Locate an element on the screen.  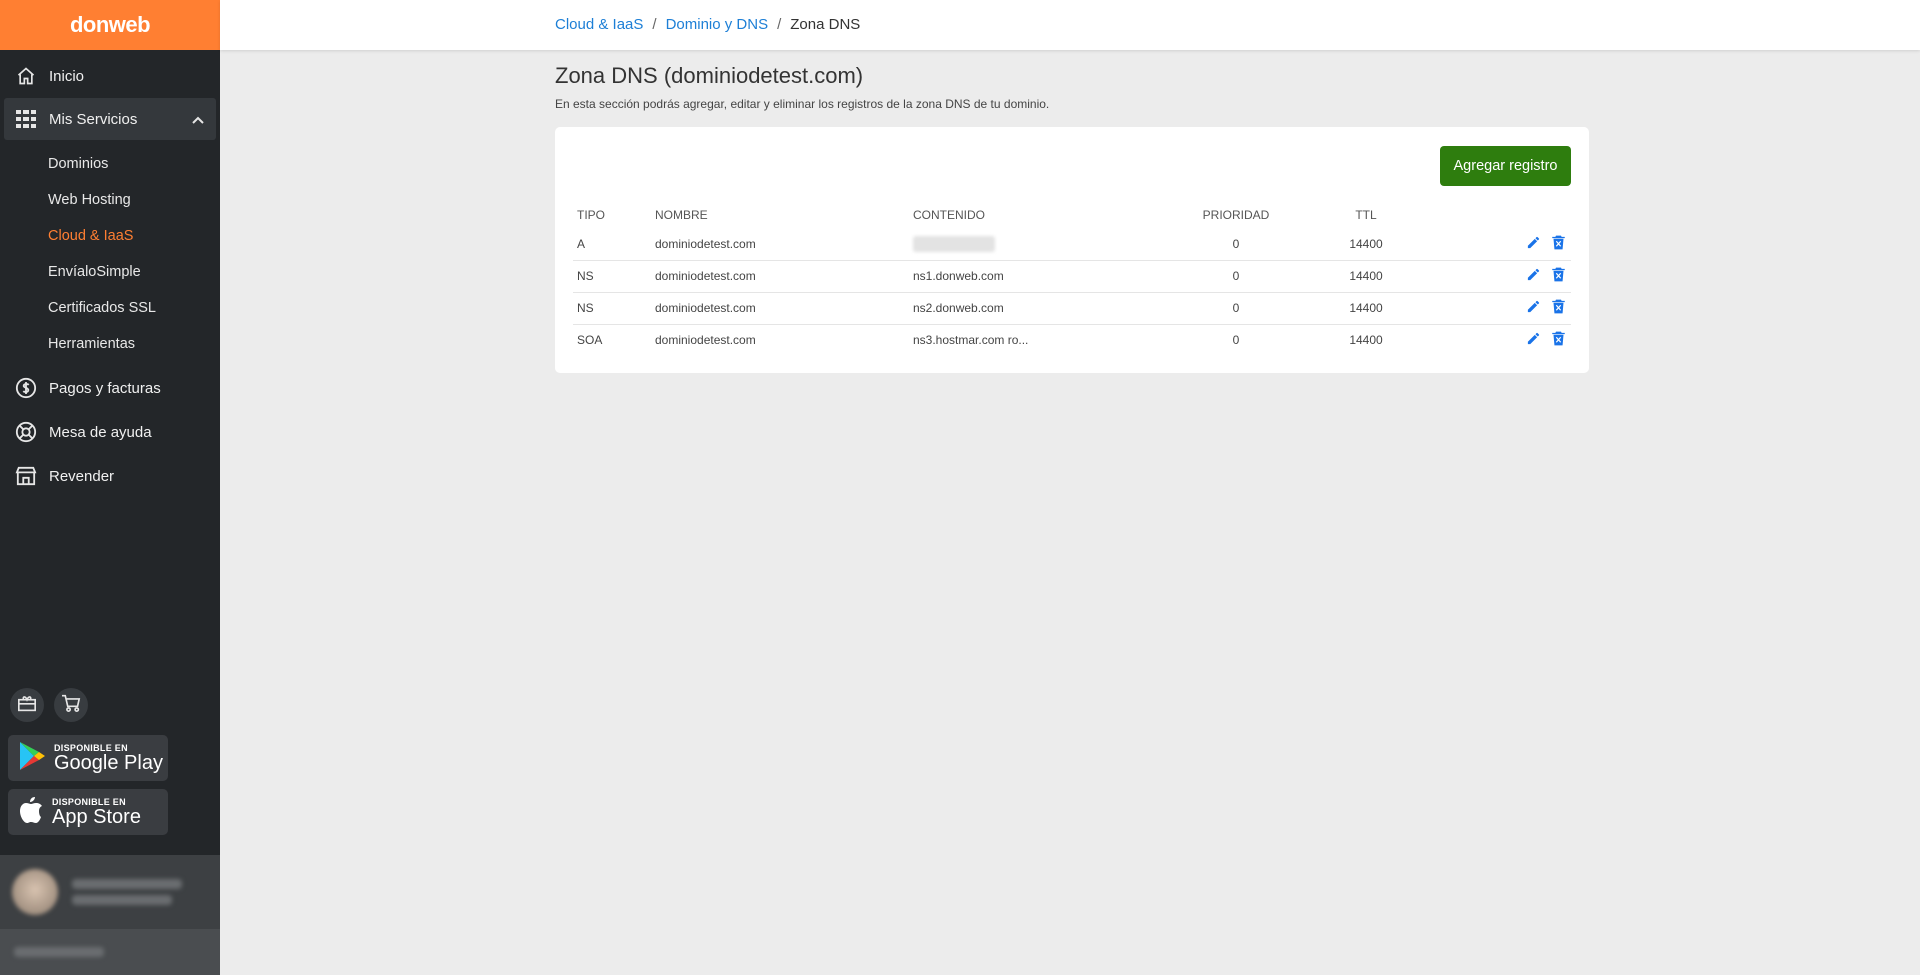
sidebar-item-revender: Revender is located at coordinates (110, 476).